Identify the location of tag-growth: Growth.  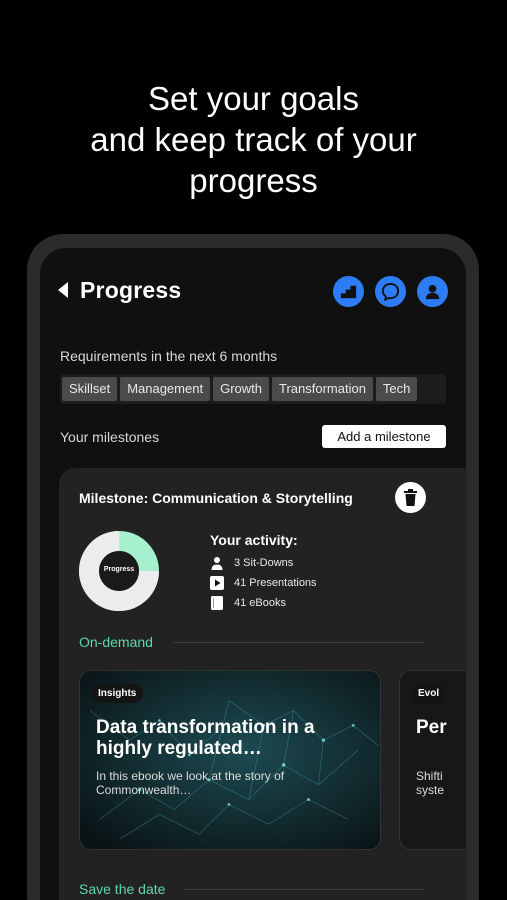
(241, 389).